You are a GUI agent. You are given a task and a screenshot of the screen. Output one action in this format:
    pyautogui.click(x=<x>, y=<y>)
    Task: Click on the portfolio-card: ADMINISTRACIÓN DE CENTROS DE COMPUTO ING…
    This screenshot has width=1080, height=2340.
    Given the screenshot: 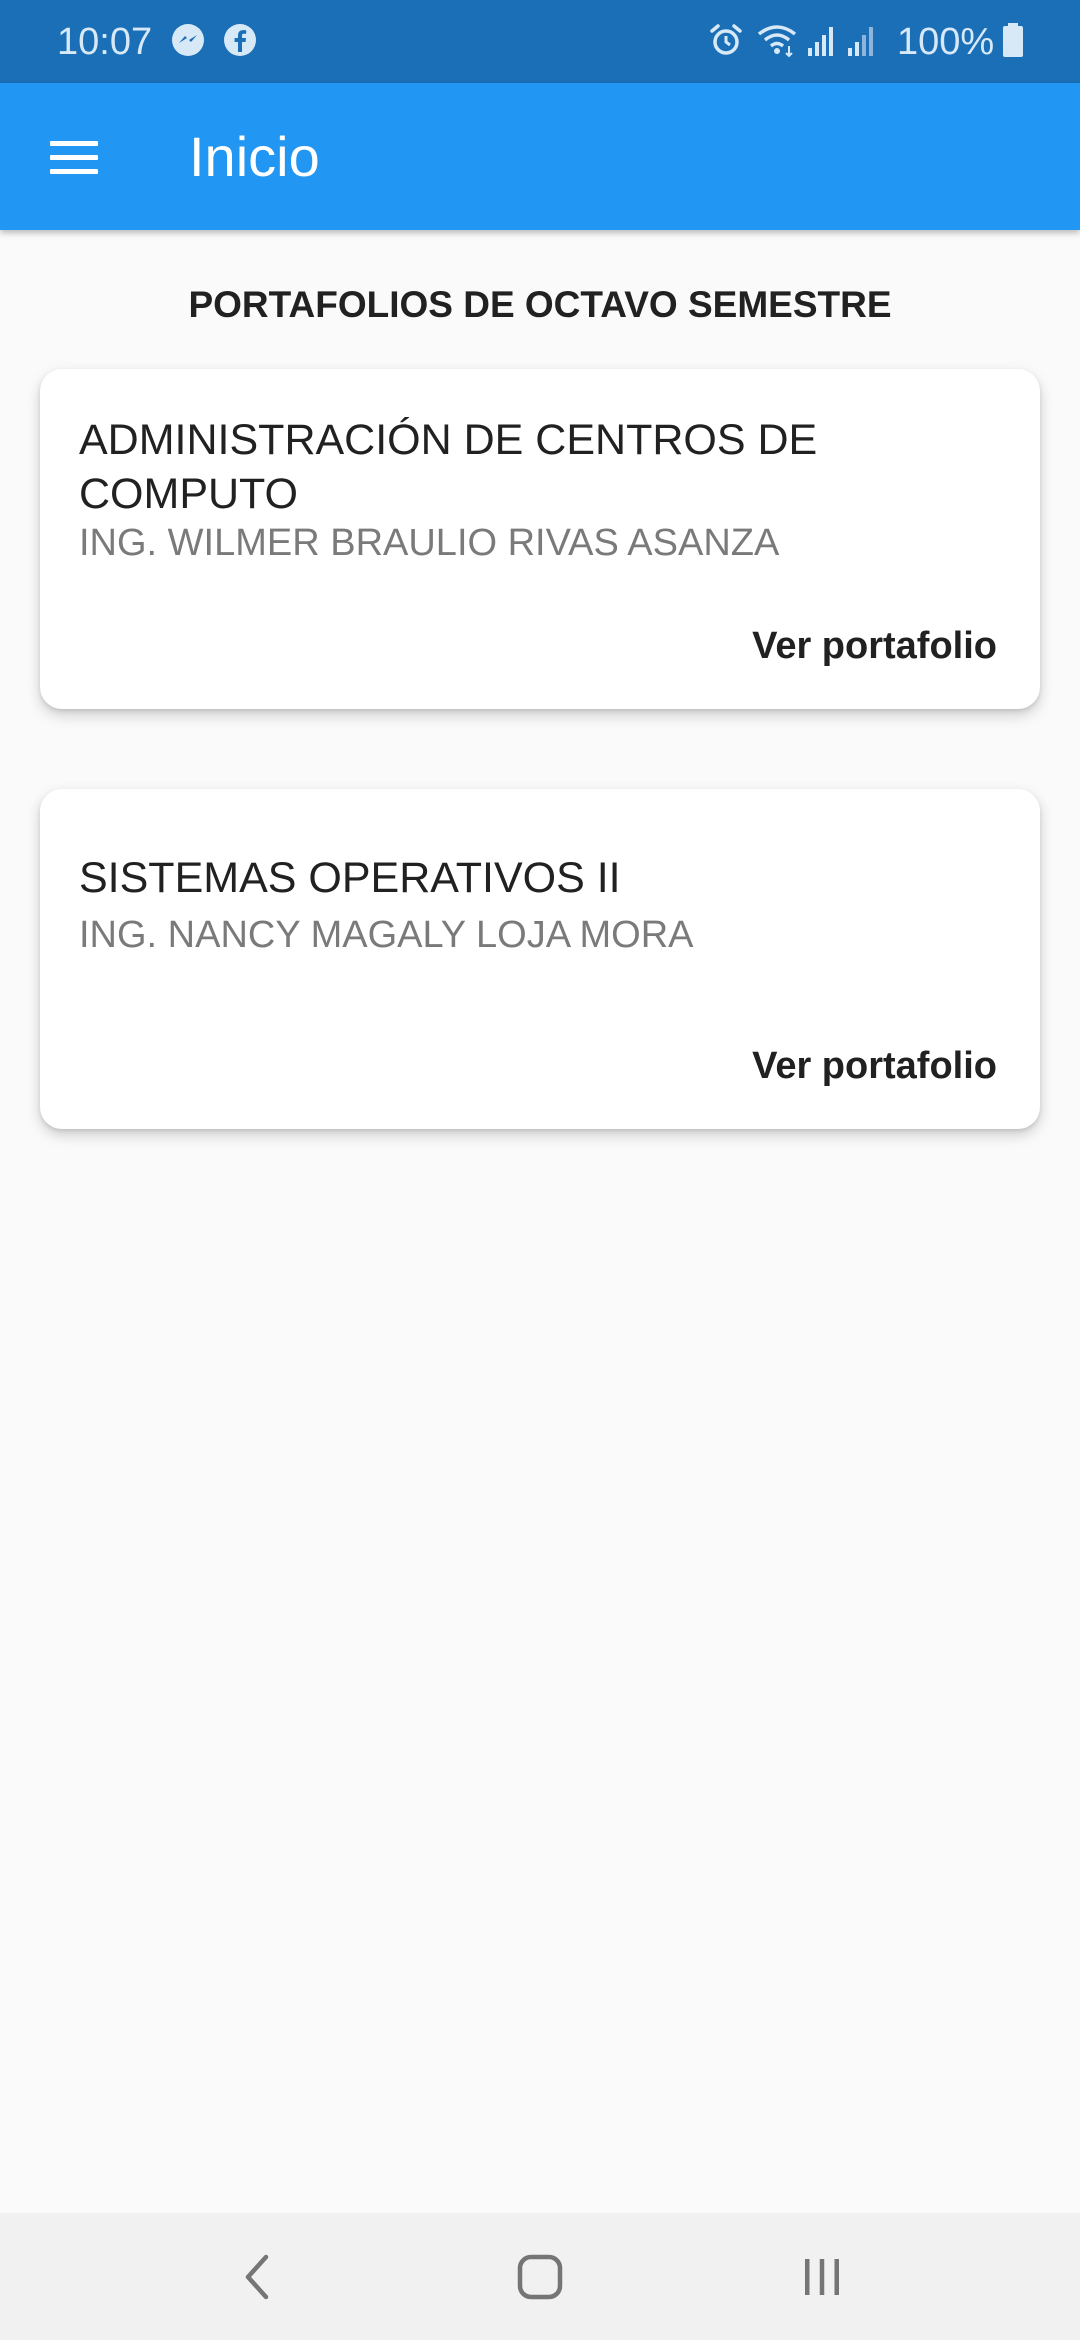 What is the action you would take?
    pyautogui.click(x=540, y=539)
    